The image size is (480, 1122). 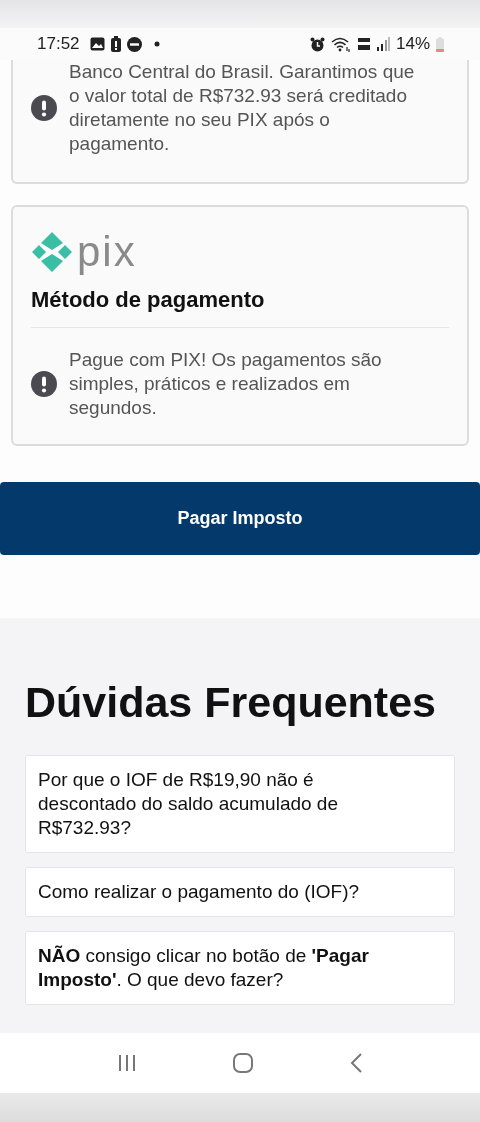 What do you see at coordinates (226, 384) in the screenshot?
I see `info-text: Pague com PIX! Os pagamentos são simples, práticos e realizados em segundos.` at bounding box center [226, 384].